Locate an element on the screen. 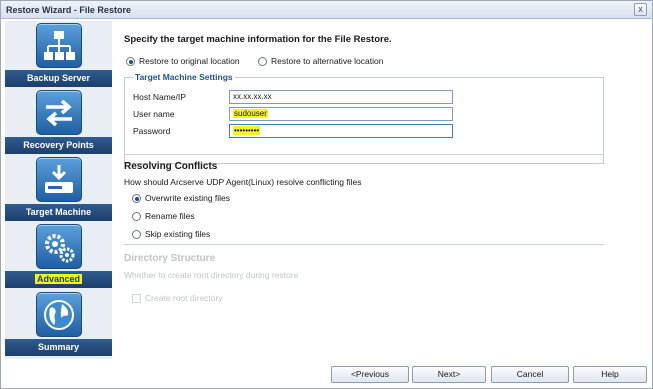  step-recovery-points: Recovery Points is located at coordinates (58, 122).